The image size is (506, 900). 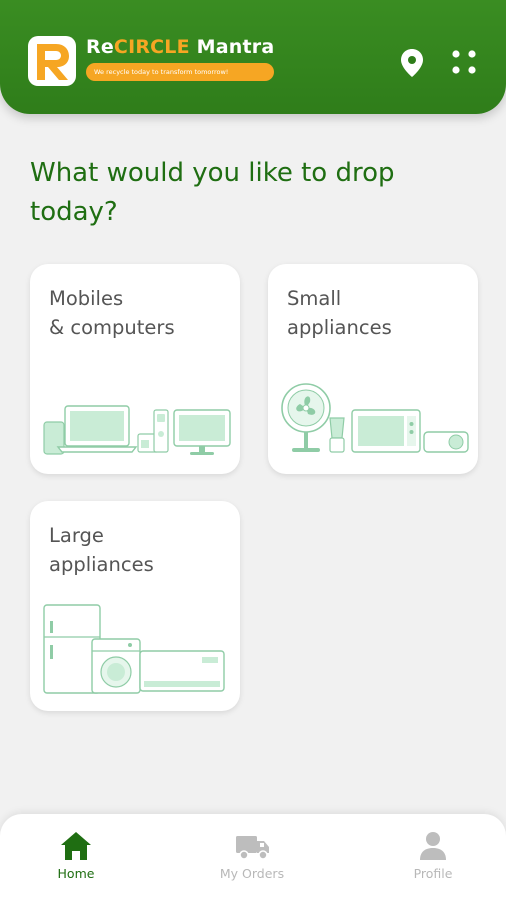 I want to click on large-appliances-illustration-icon, so click(x=134, y=649).